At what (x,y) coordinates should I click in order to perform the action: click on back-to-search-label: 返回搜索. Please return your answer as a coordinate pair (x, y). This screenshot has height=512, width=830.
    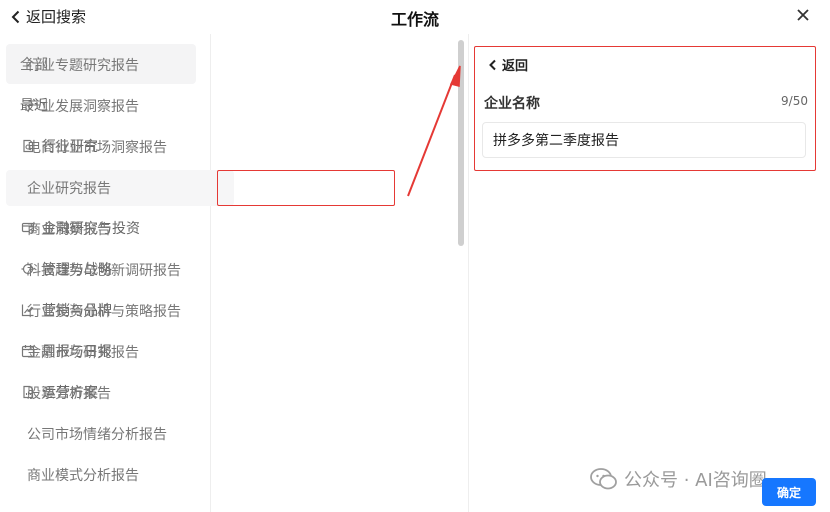
    Looking at the image, I should click on (56, 17).